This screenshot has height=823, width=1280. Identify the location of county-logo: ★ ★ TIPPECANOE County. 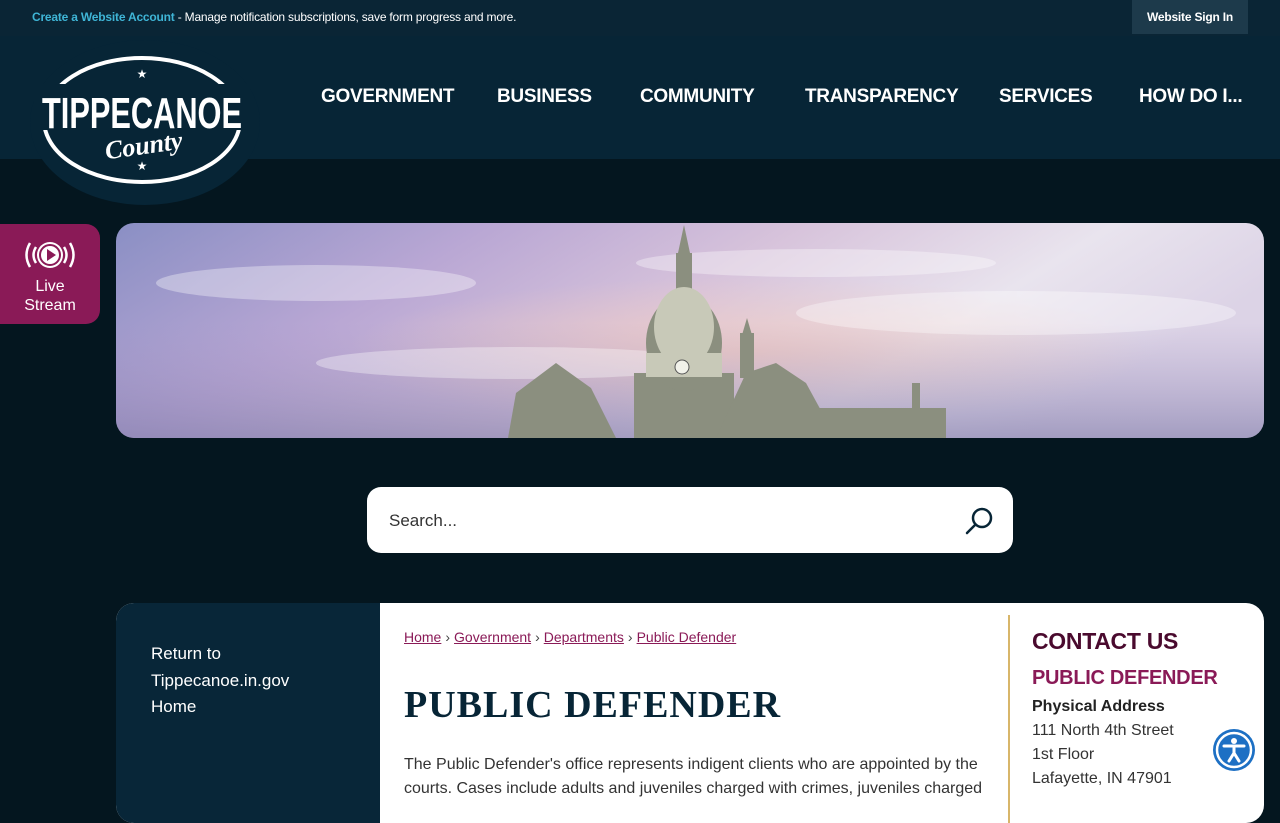
(142, 121).